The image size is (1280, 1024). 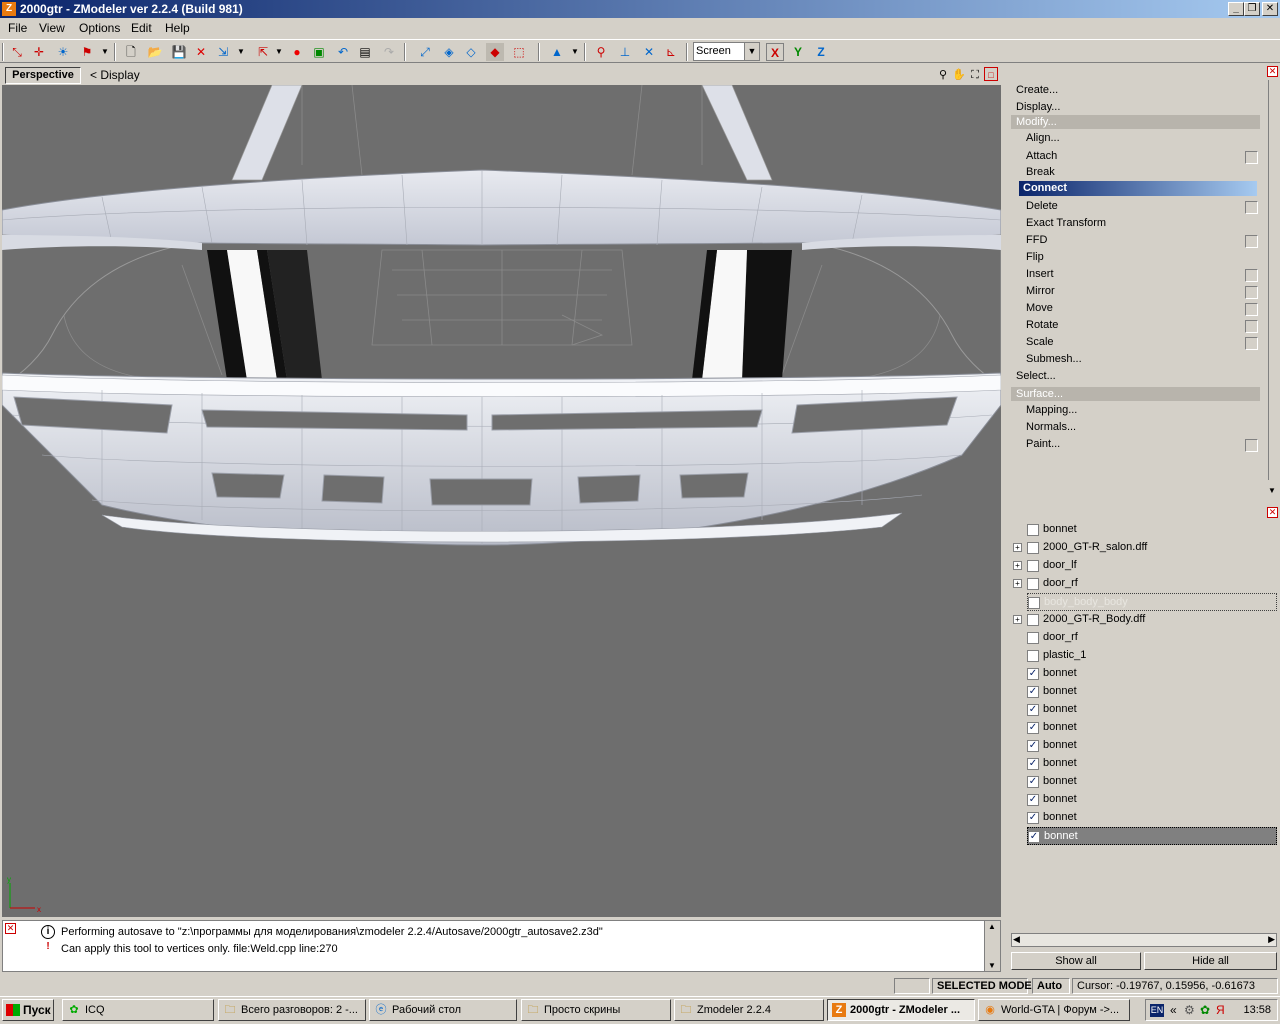 What do you see at coordinates (17, 52) in the screenshot?
I see `select-tool-icon: ⤡` at bounding box center [17, 52].